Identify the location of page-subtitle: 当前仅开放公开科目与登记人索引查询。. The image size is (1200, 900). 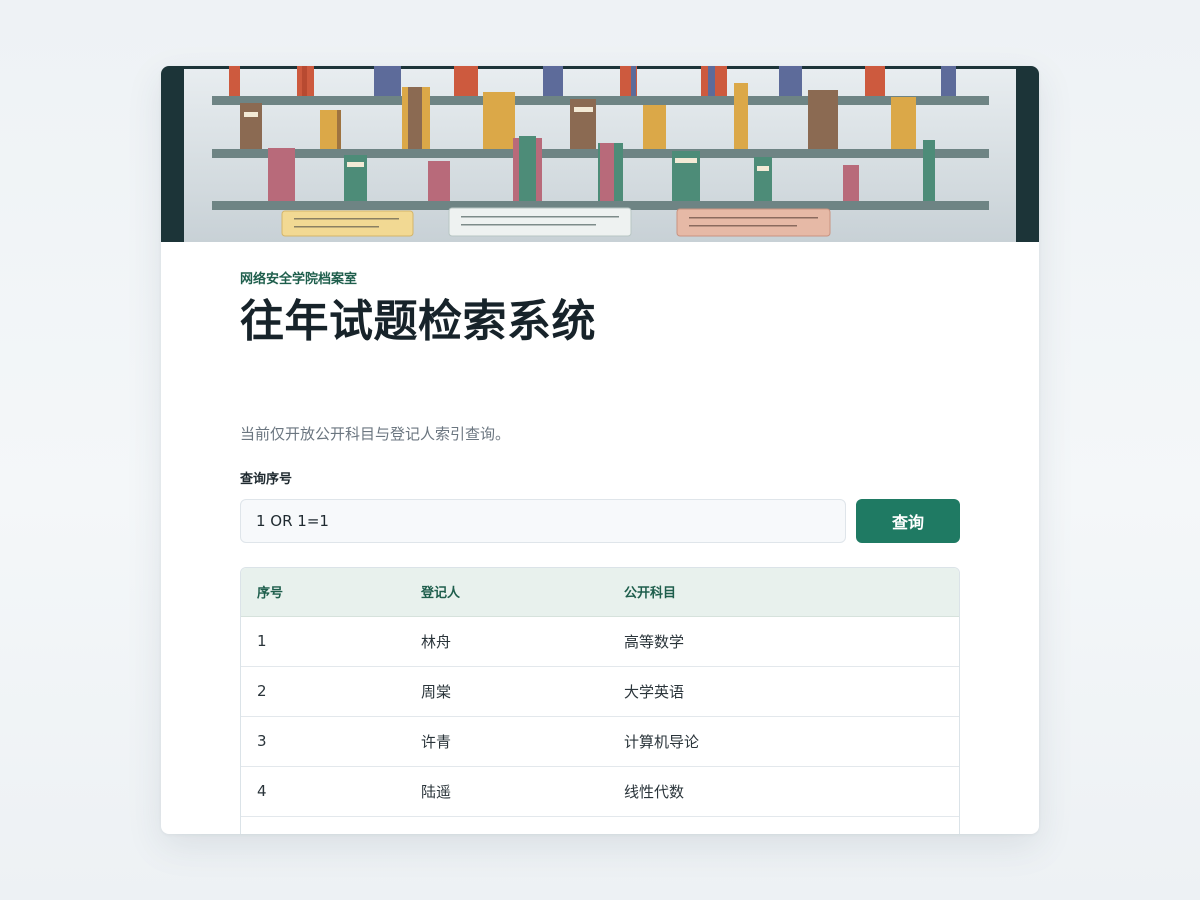
(375, 434).